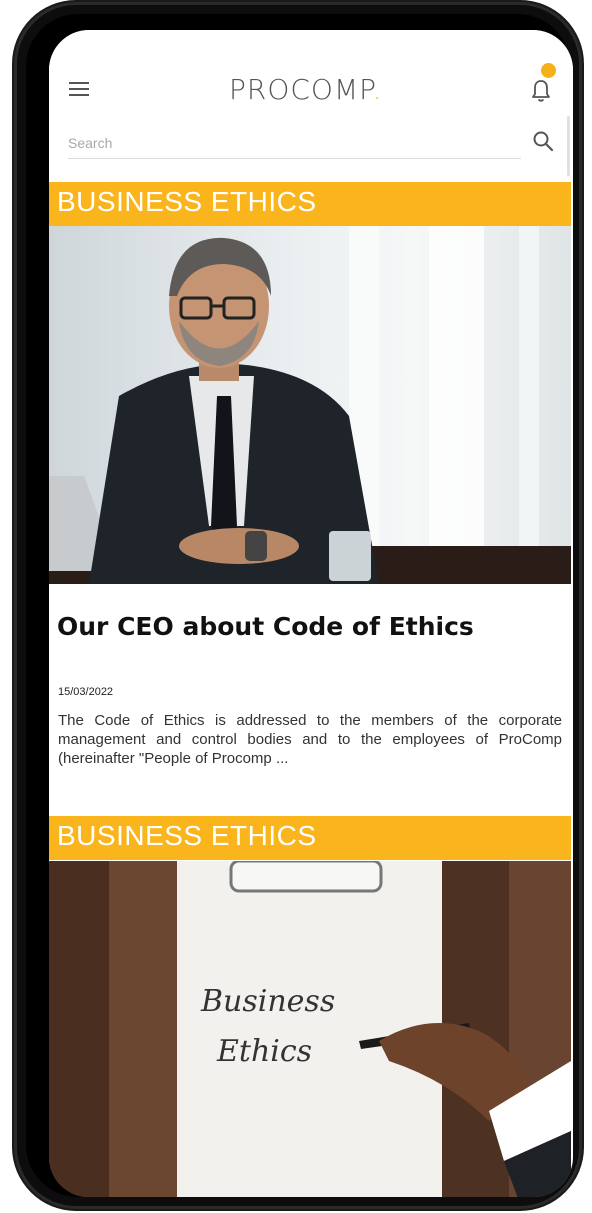 The image size is (592, 1213). I want to click on search-field, so click(294, 144).